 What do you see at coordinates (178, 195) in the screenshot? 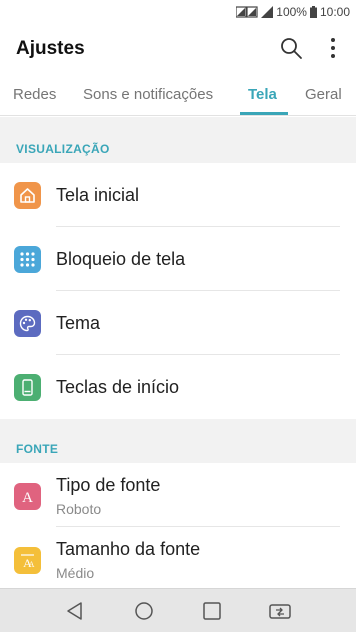
I see `list-item-tela-inicial: Tela inicial` at bounding box center [178, 195].